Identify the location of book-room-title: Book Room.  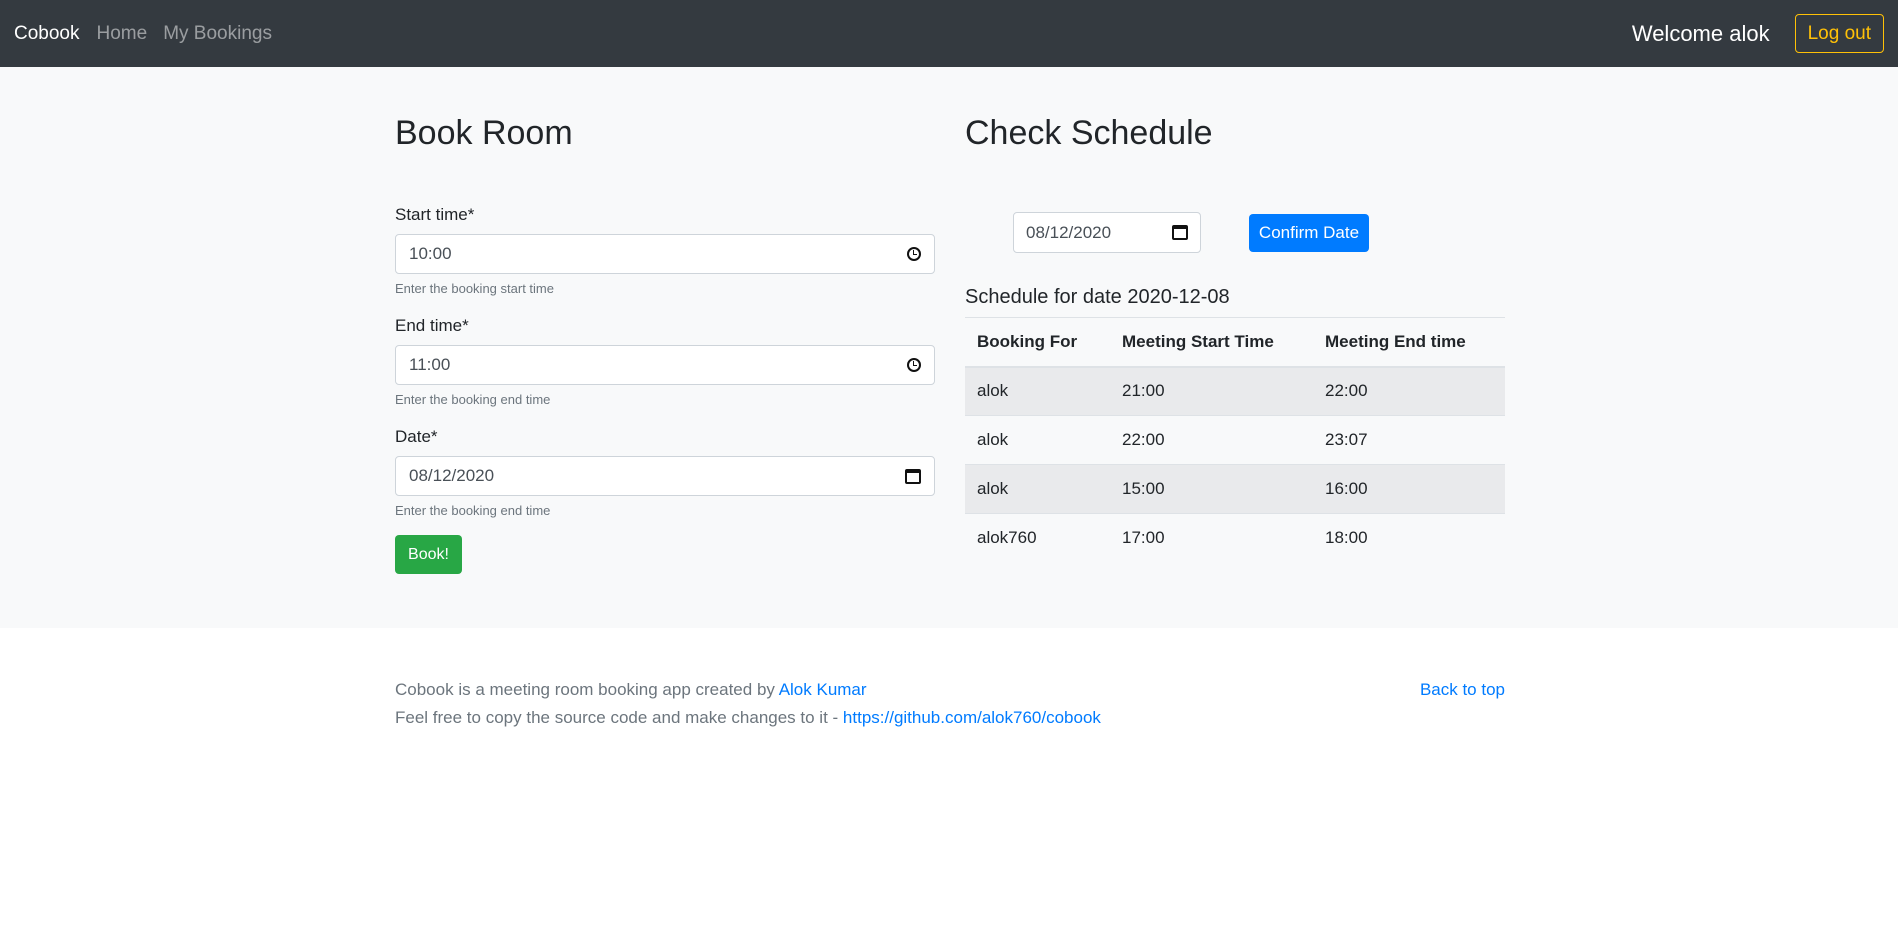
(484, 133).